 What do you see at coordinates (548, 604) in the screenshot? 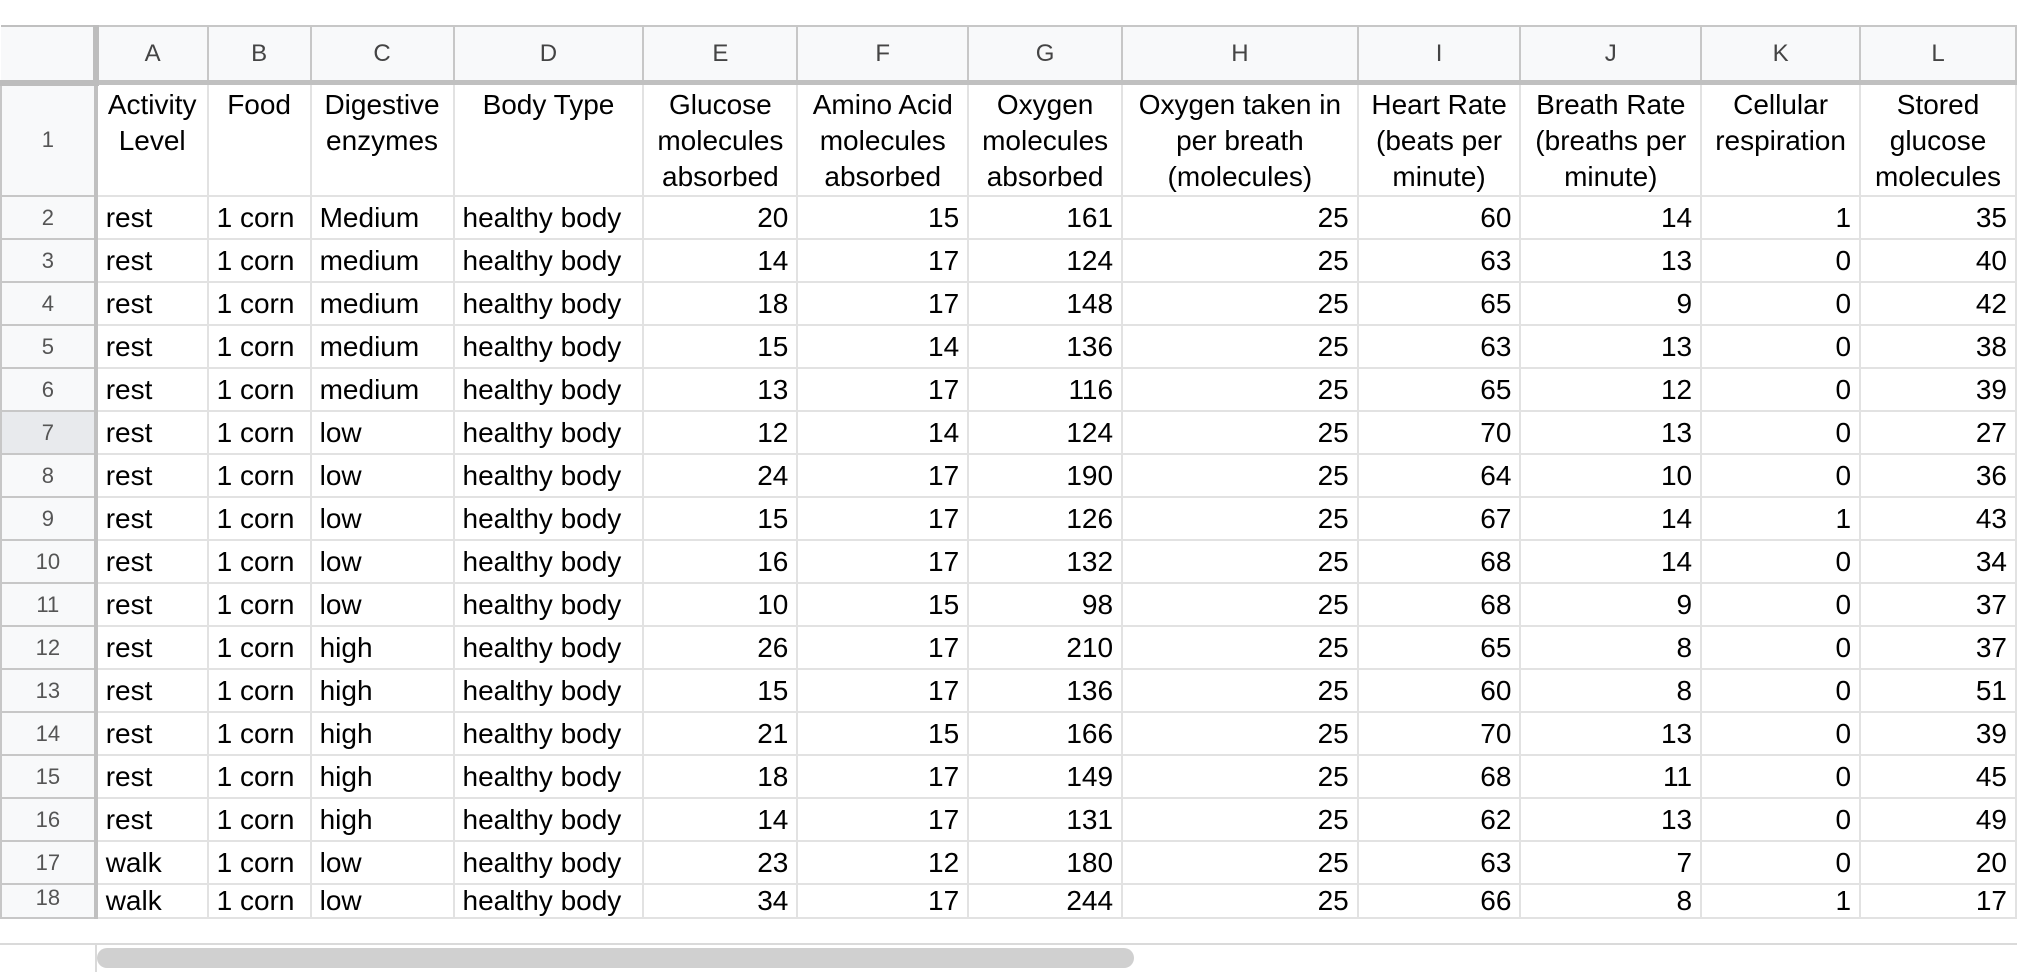
I see `cell-d11: healthy body` at bounding box center [548, 604].